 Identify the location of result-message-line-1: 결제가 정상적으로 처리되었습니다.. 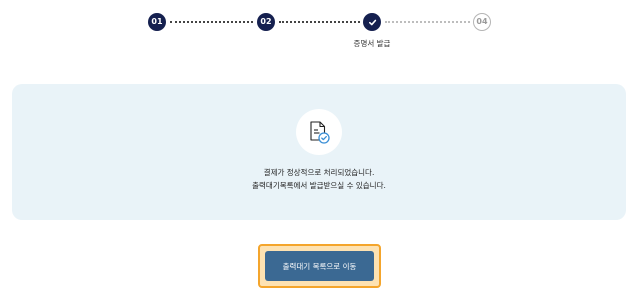
(319, 172).